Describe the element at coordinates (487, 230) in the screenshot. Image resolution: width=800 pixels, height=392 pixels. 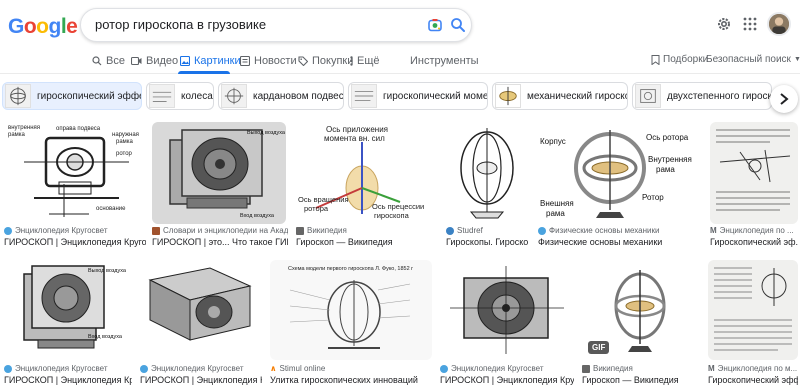
I see `result-source: Studref` at that location.